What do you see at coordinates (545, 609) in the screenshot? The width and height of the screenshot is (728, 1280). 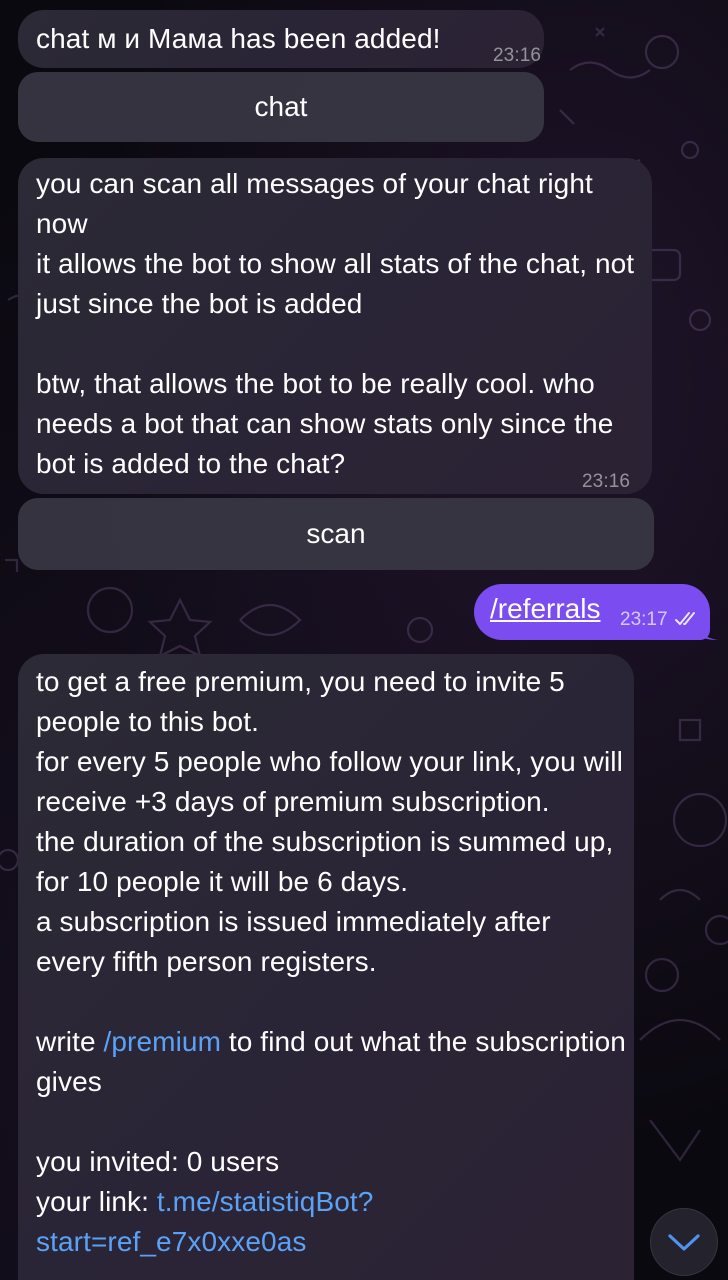 I see `referrals-command-link: /referrals` at bounding box center [545, 609].